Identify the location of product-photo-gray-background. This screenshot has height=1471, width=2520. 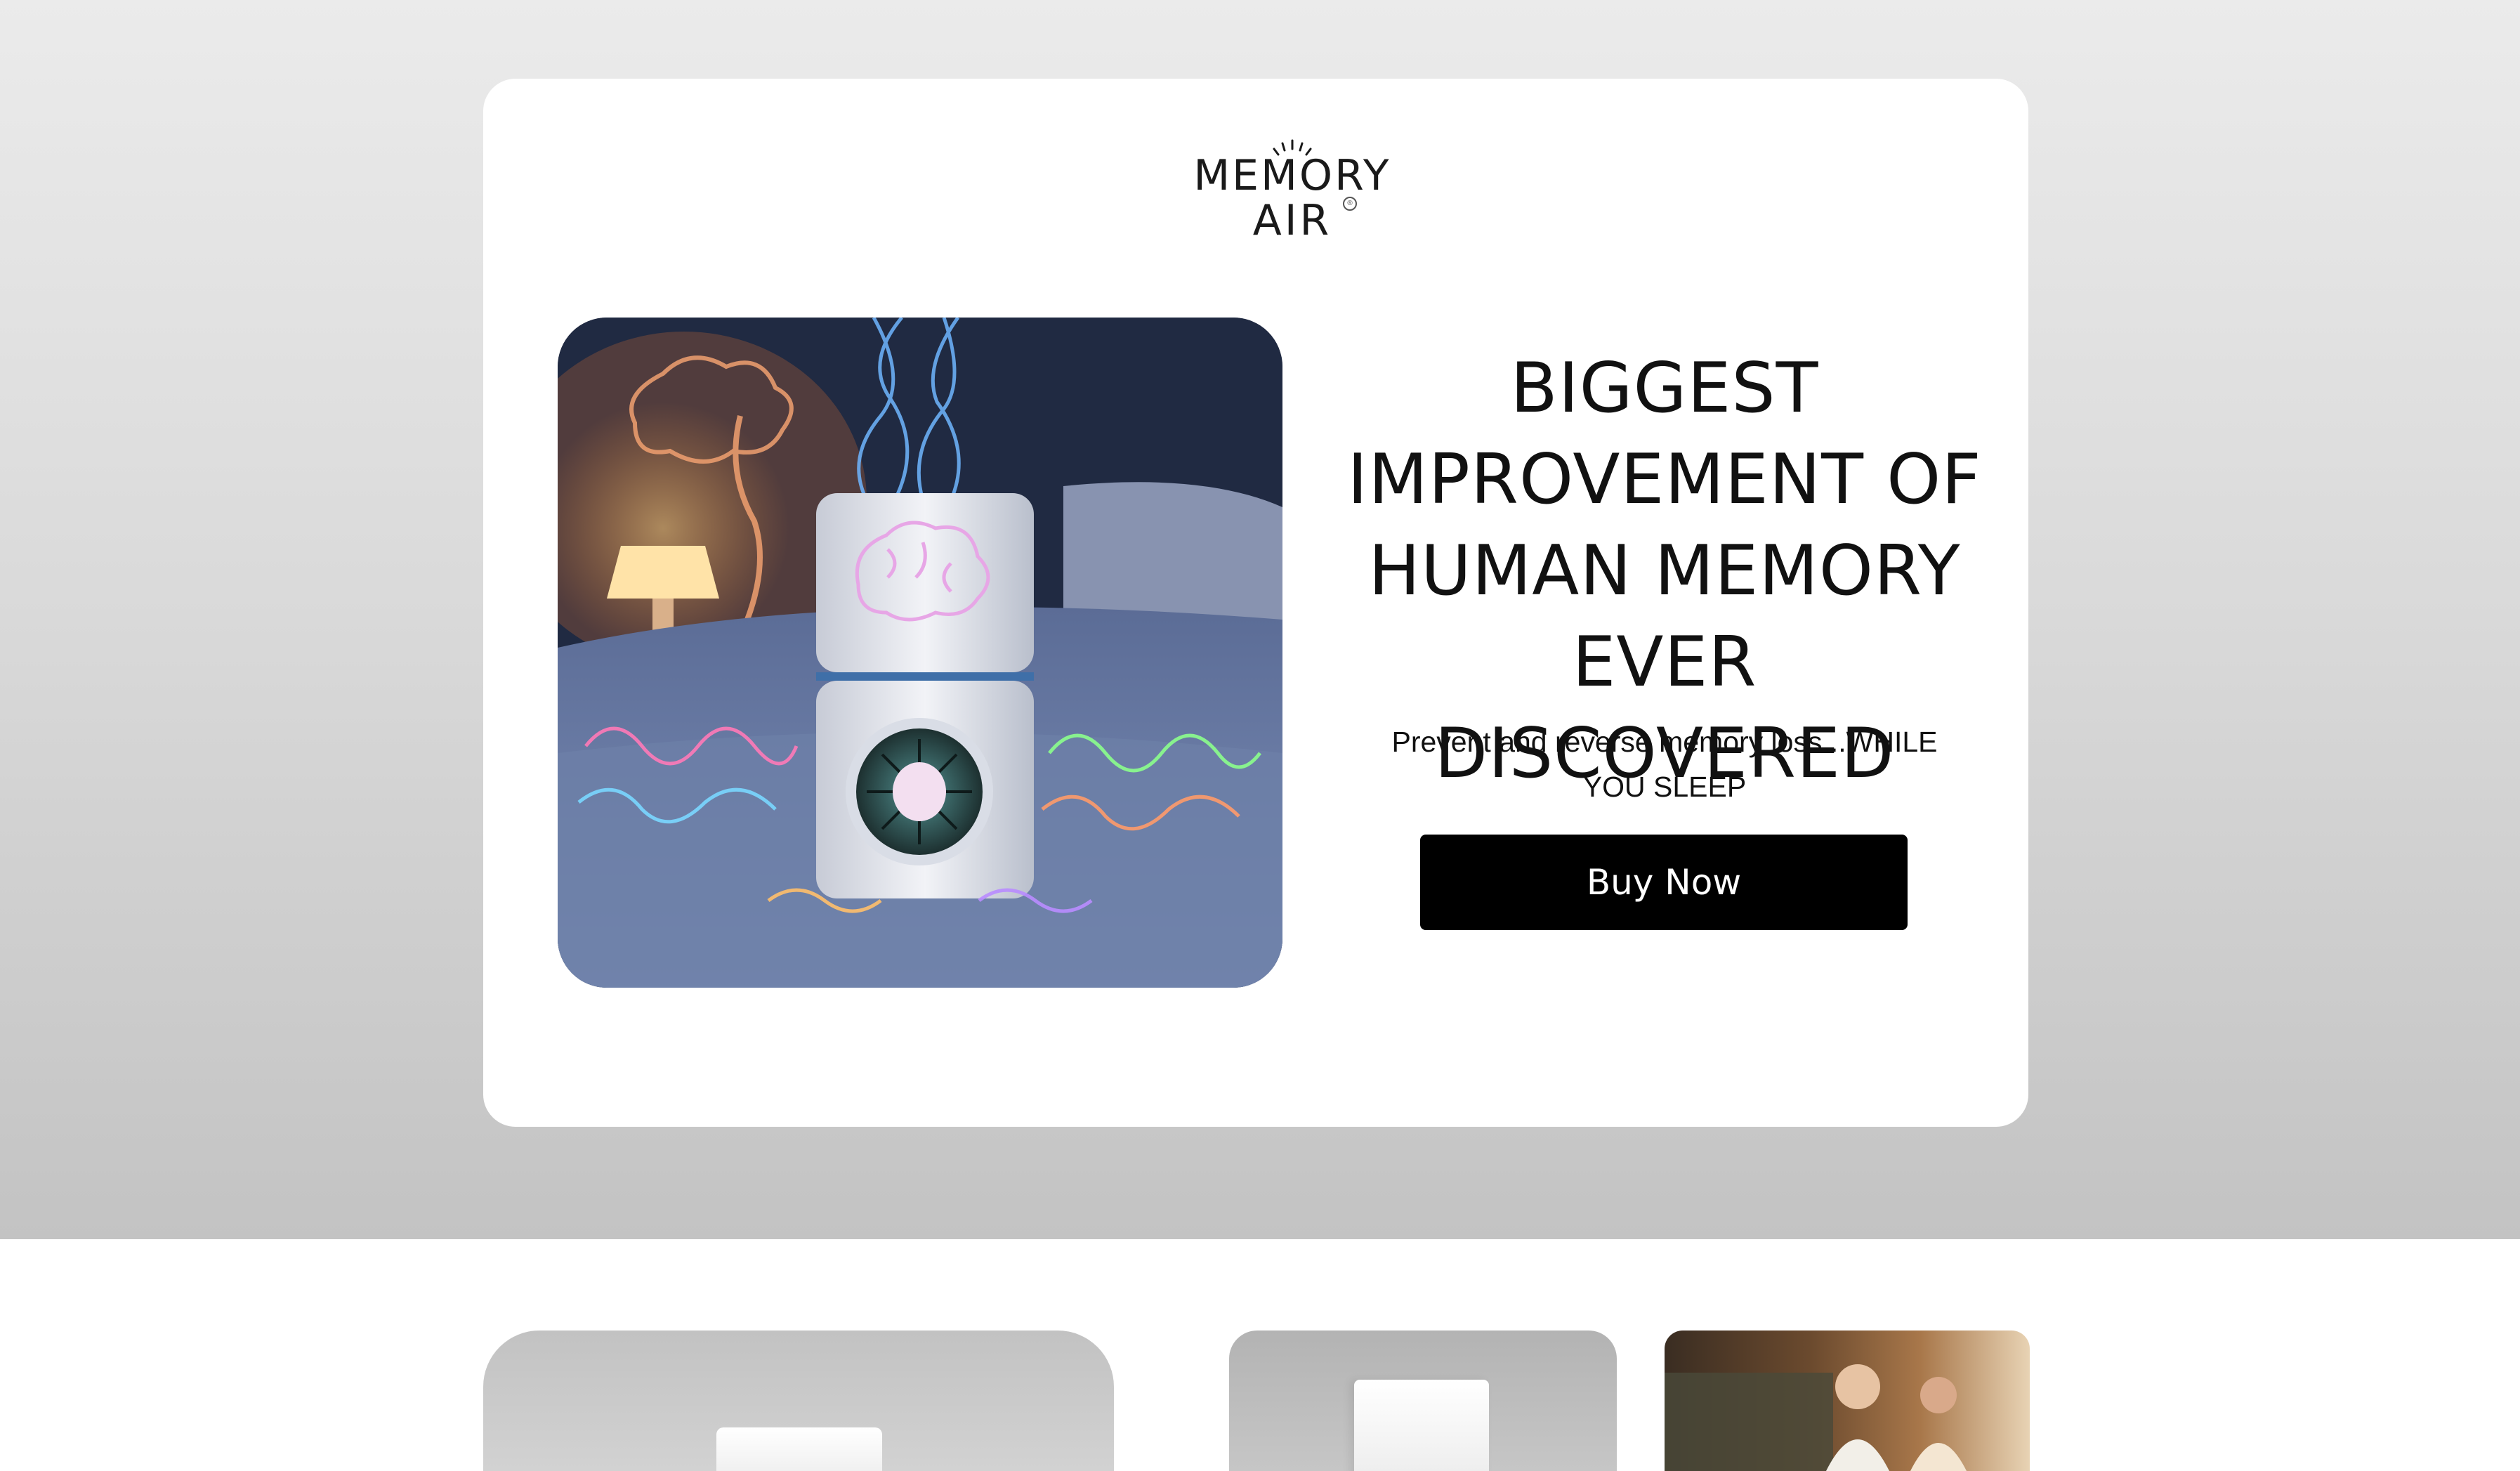
(799, 1401).